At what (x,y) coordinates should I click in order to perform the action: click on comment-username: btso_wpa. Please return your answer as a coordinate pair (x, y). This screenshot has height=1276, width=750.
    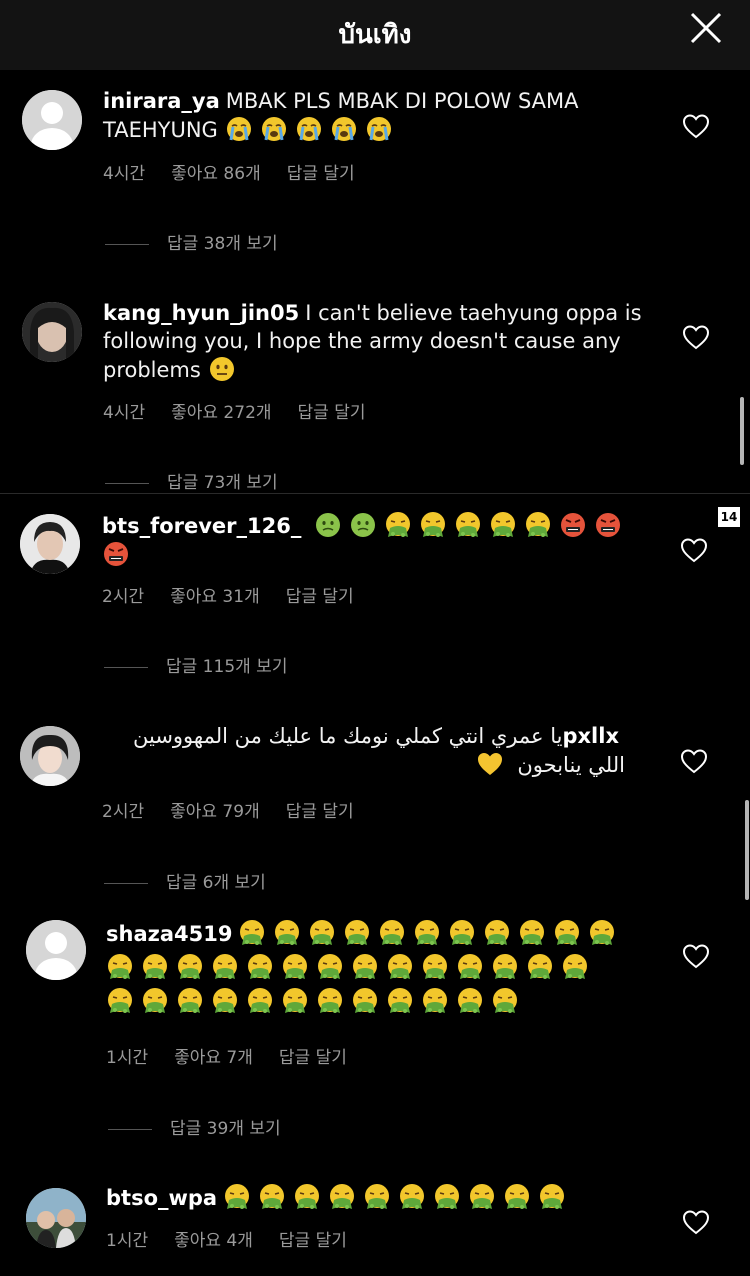
    Looking at the image, I should click on (161, 1198).